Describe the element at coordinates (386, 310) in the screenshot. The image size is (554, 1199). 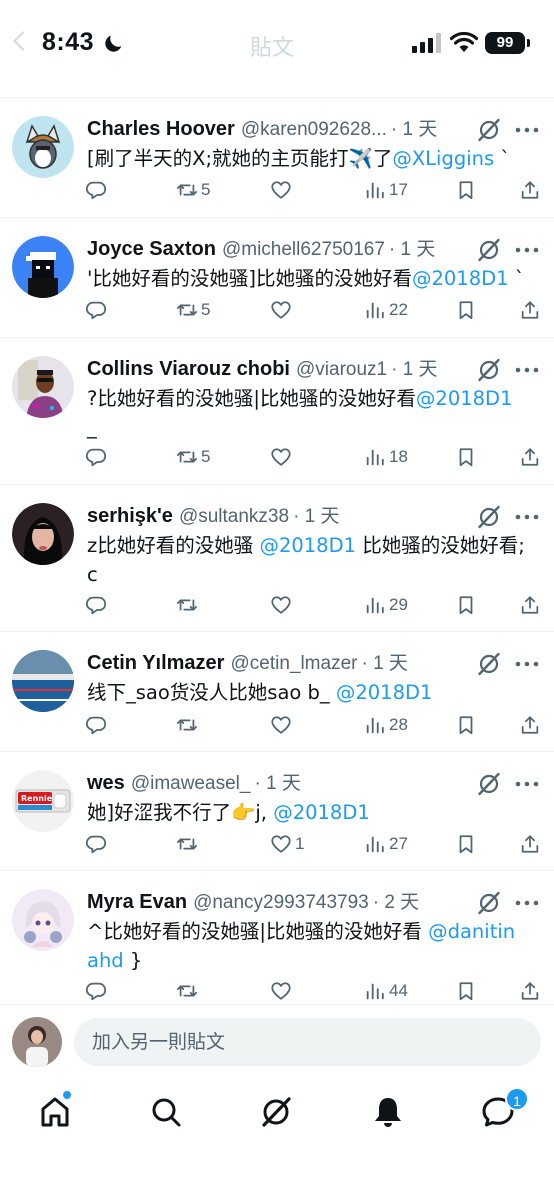
I see `views-button: 22` at that location.